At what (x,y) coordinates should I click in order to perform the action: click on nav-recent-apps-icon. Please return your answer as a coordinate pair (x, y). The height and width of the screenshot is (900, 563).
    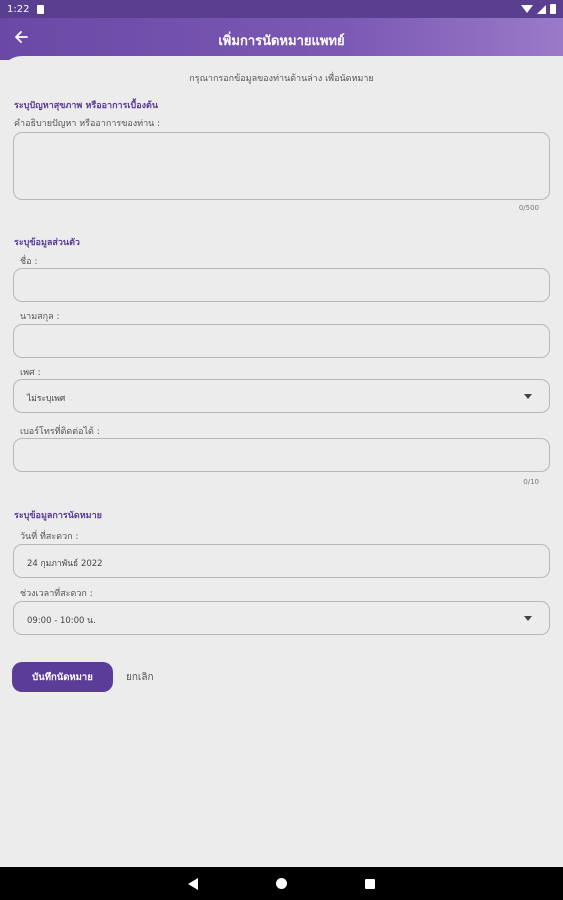
    Looking at the image, I should click on (370, 883).